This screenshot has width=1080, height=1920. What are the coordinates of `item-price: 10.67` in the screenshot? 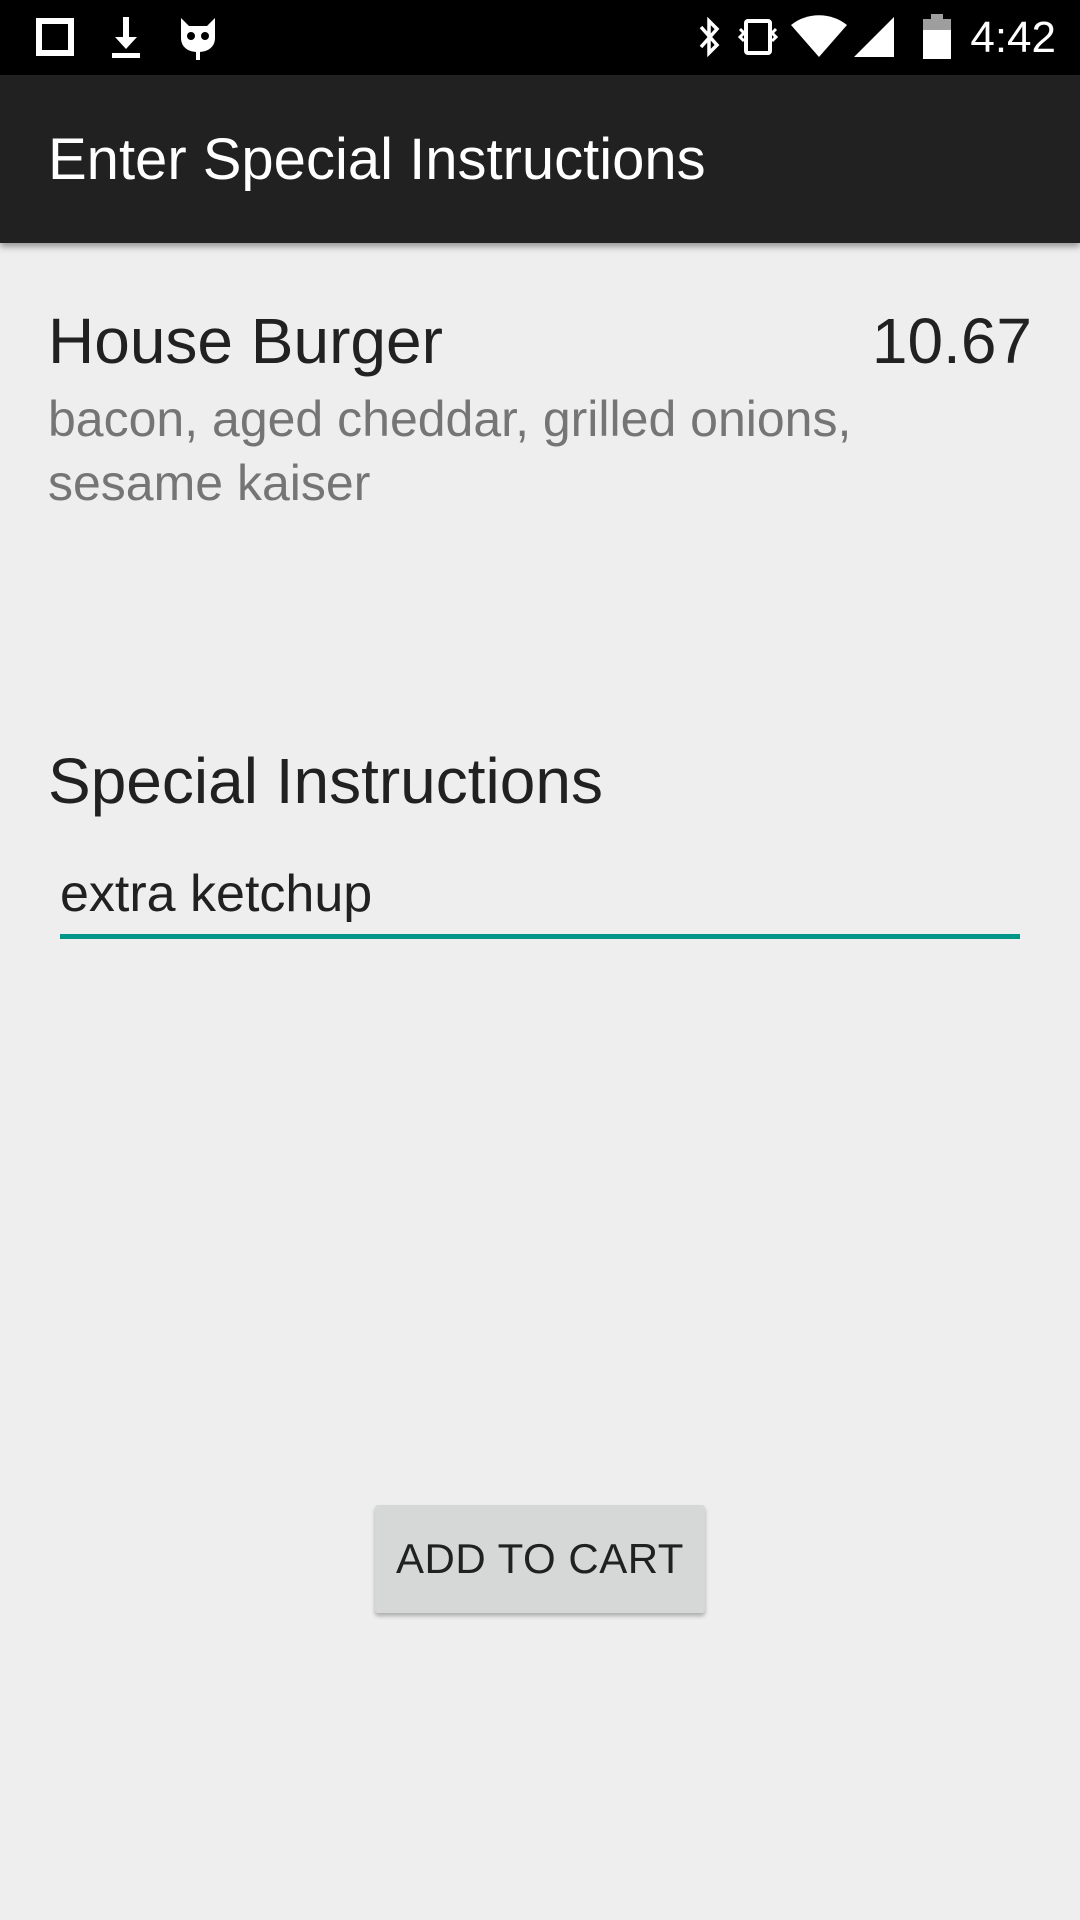 It's located at (951, 341).